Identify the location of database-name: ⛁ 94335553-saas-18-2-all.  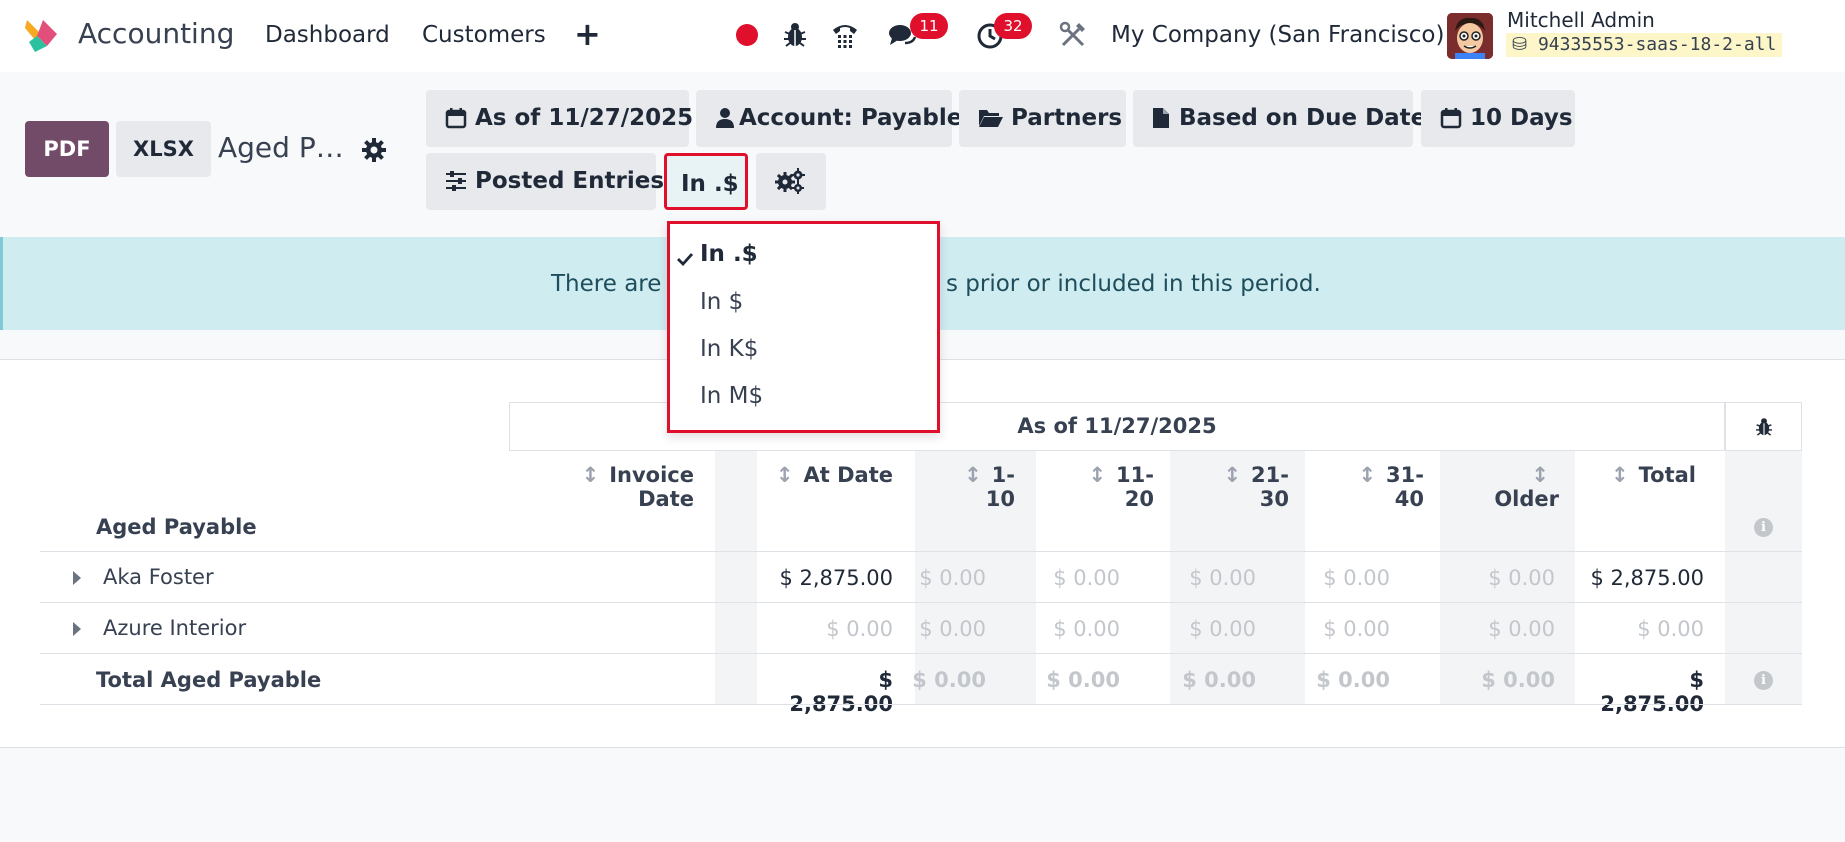
(1644, 45).